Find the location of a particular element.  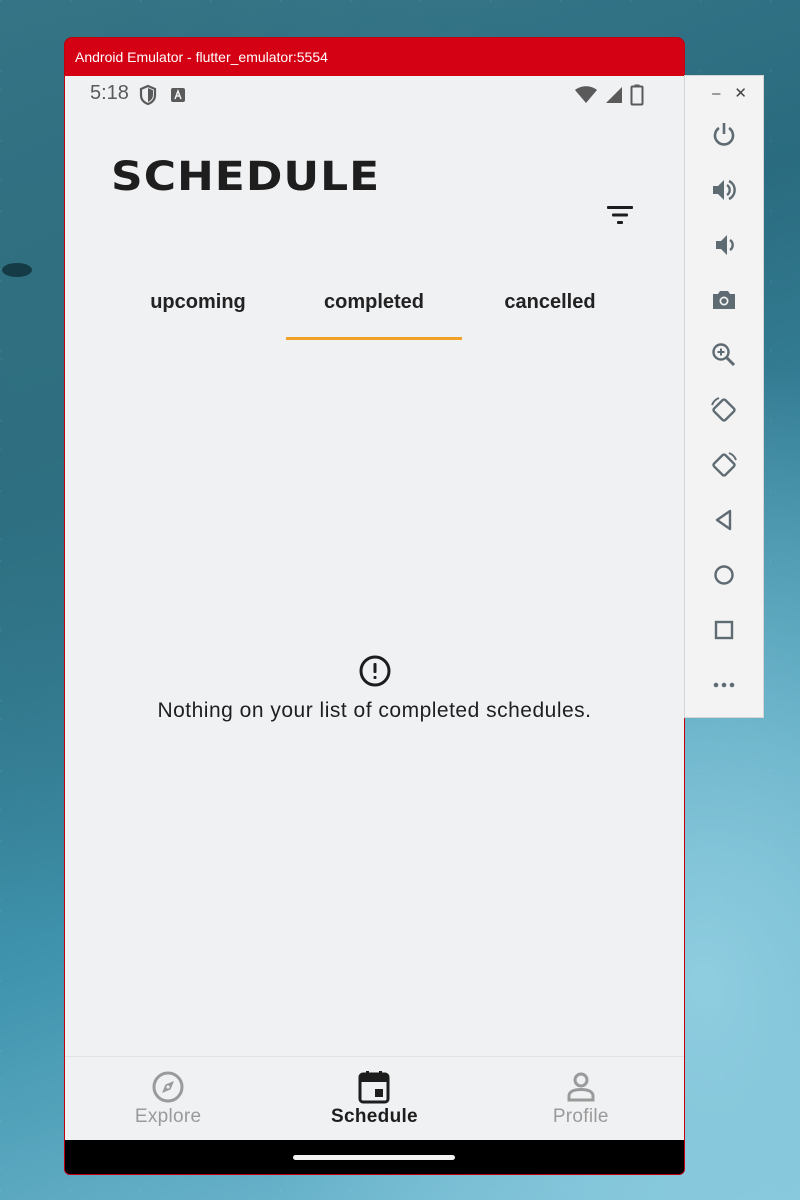

overview-button is located at coordinates (724, 630).